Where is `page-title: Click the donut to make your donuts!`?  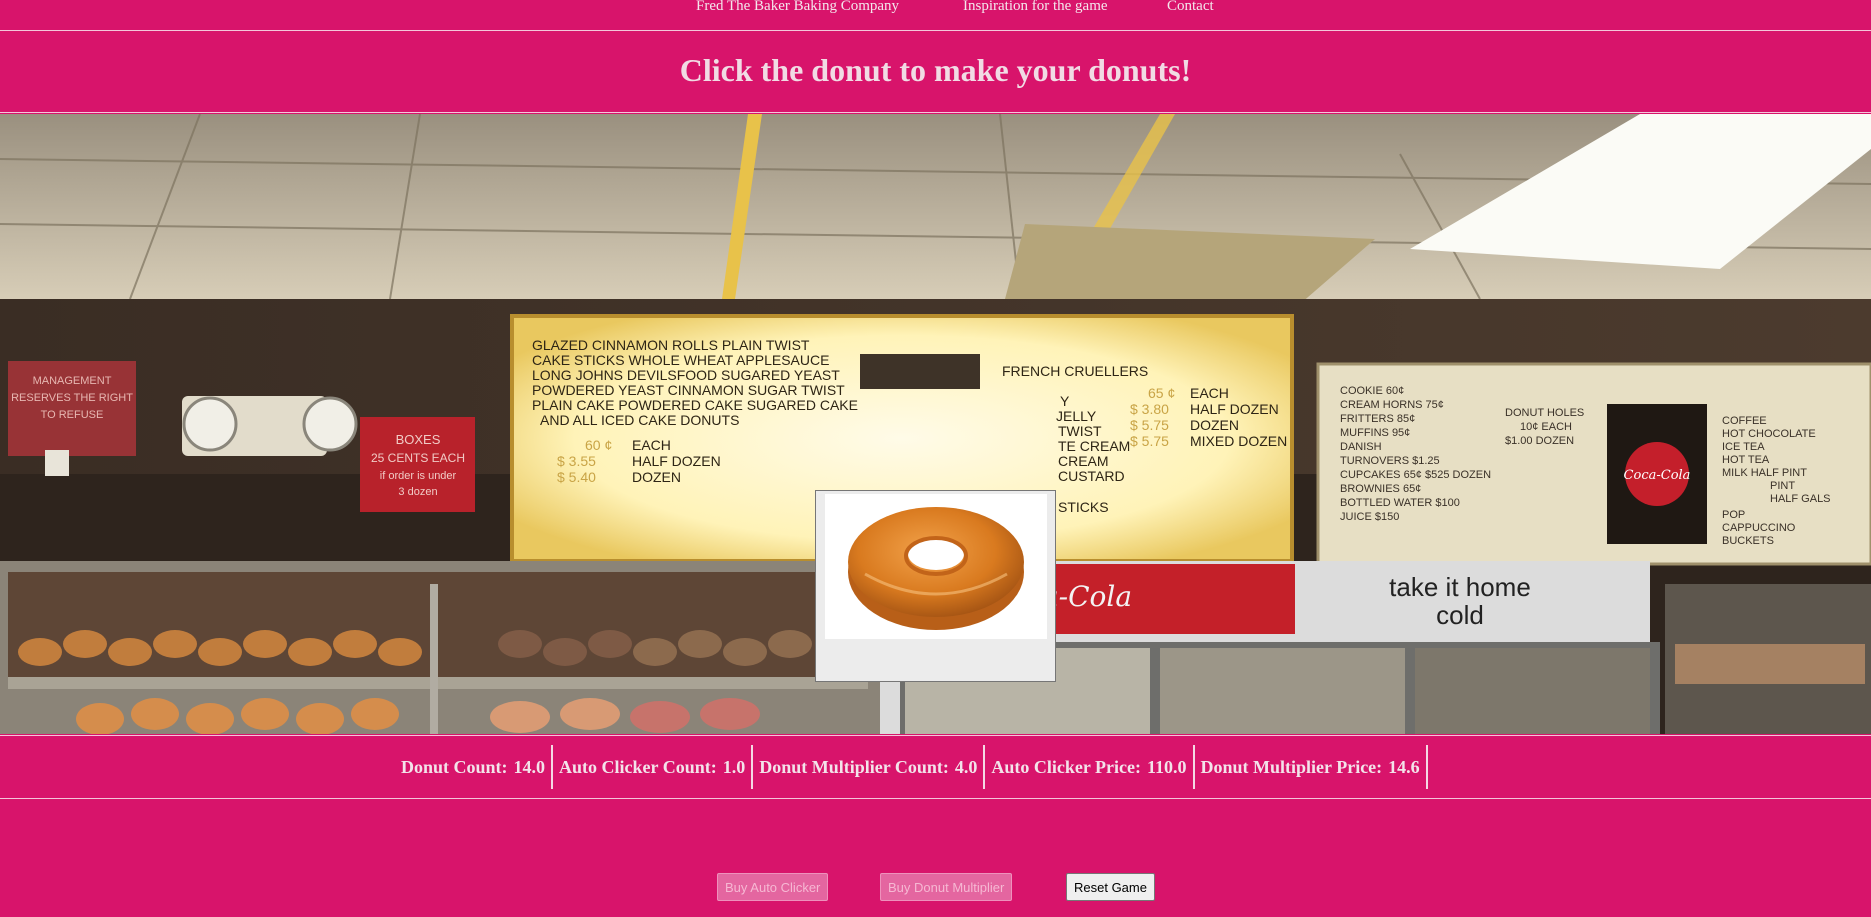
page-title: Click the donut to make your donuts! is located at coordinates (935, 70).